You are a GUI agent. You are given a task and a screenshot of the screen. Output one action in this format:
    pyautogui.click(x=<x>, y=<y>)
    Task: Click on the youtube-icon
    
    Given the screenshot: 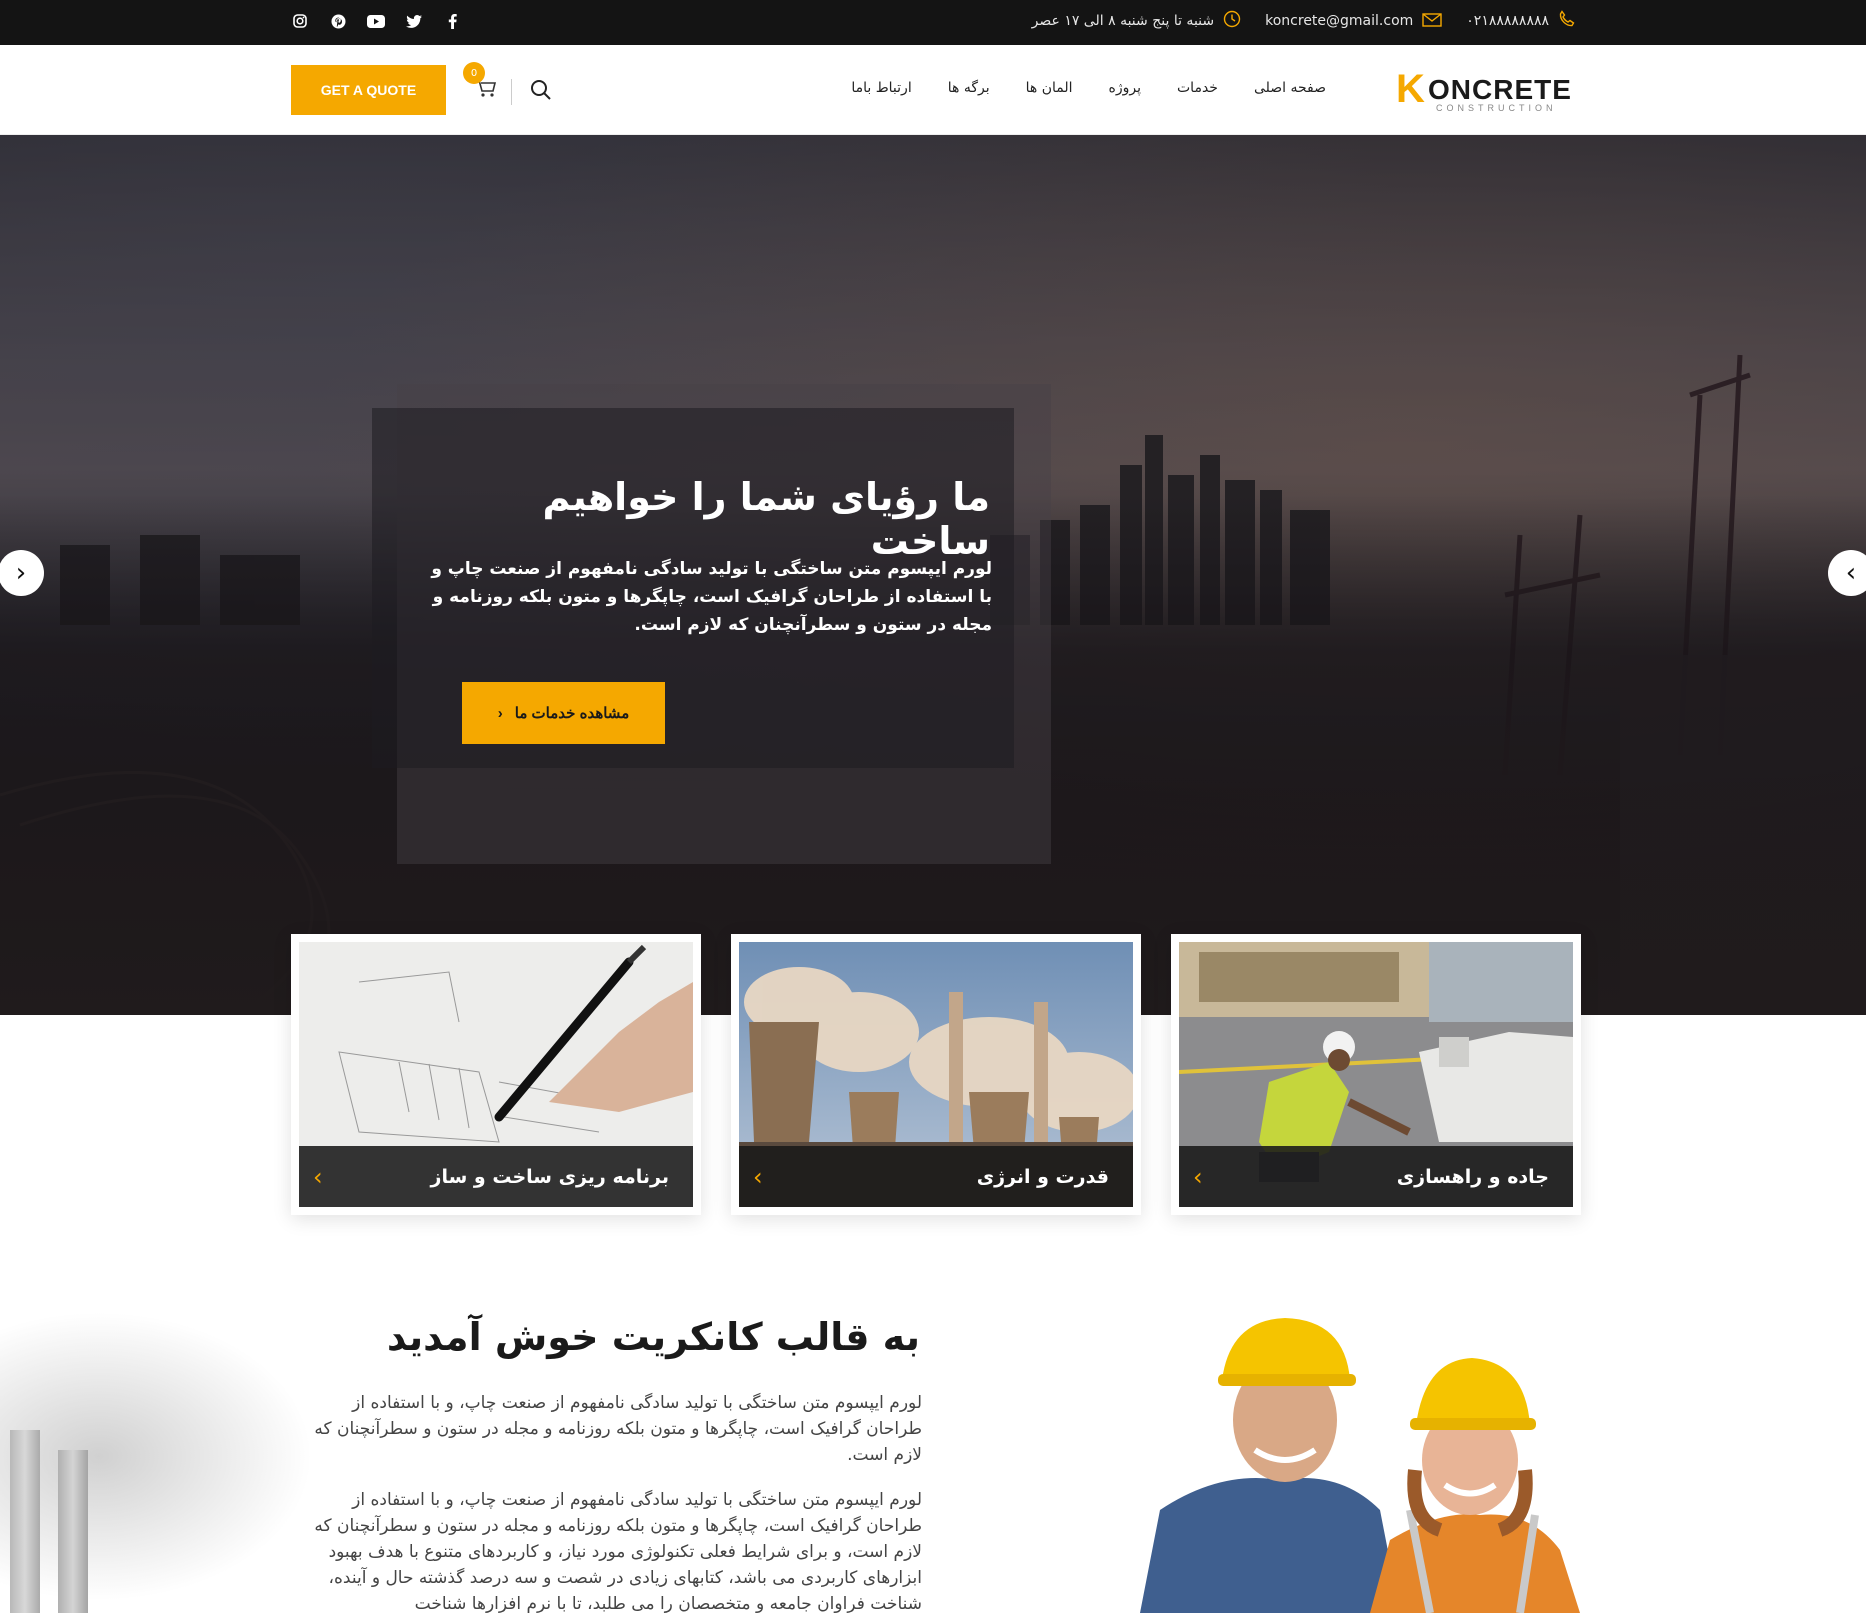 What is the action you would take?
    pyautogui.click(x=376, y=21)
    